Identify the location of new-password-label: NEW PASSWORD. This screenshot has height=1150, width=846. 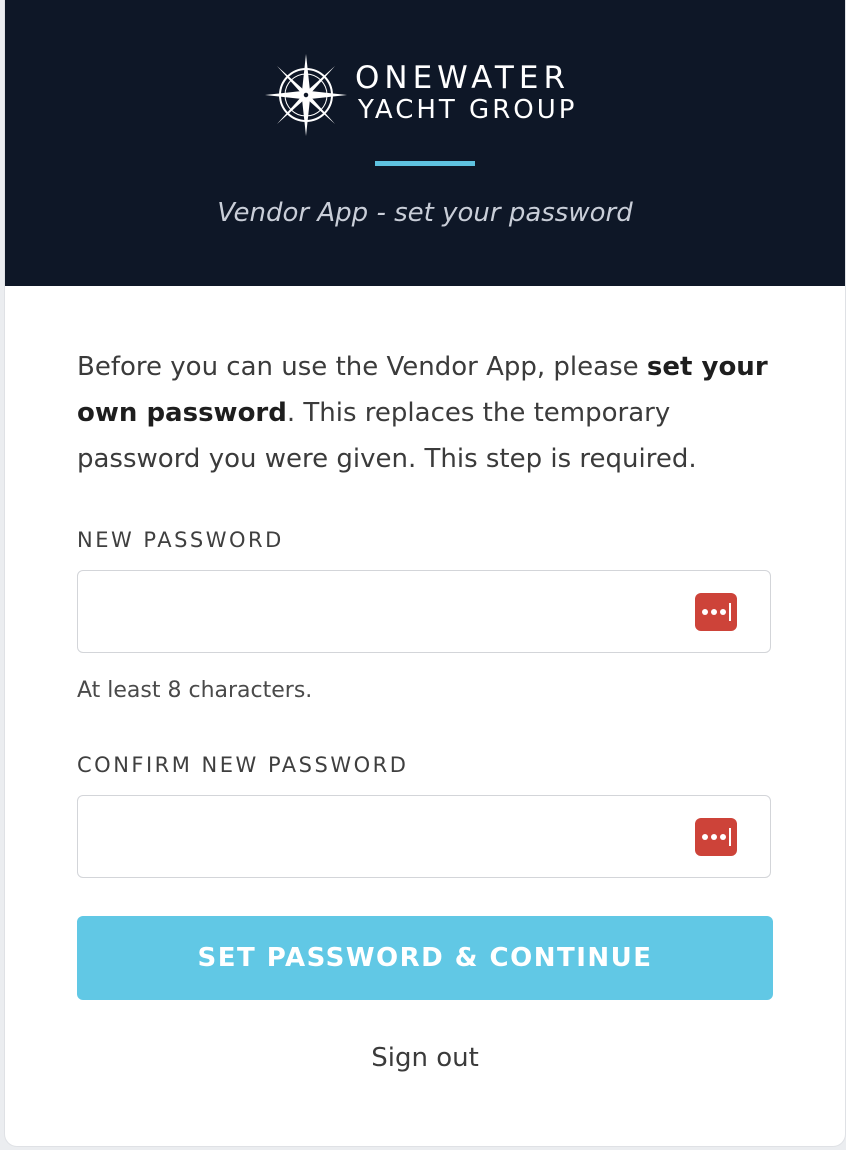
(180, 540).